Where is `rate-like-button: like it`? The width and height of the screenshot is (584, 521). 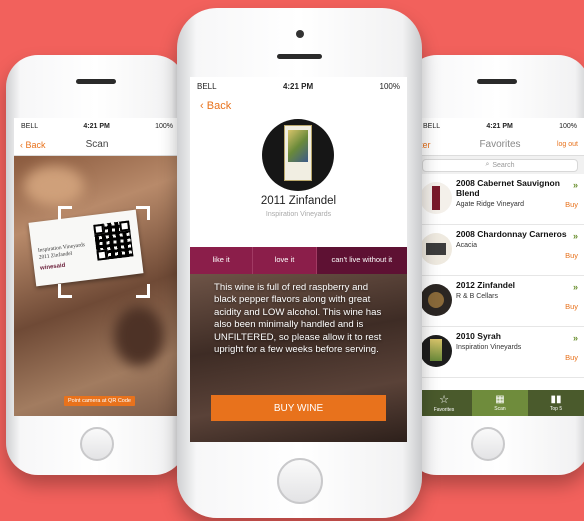 rate-like-button: like it is located at coordinates (222, 260).